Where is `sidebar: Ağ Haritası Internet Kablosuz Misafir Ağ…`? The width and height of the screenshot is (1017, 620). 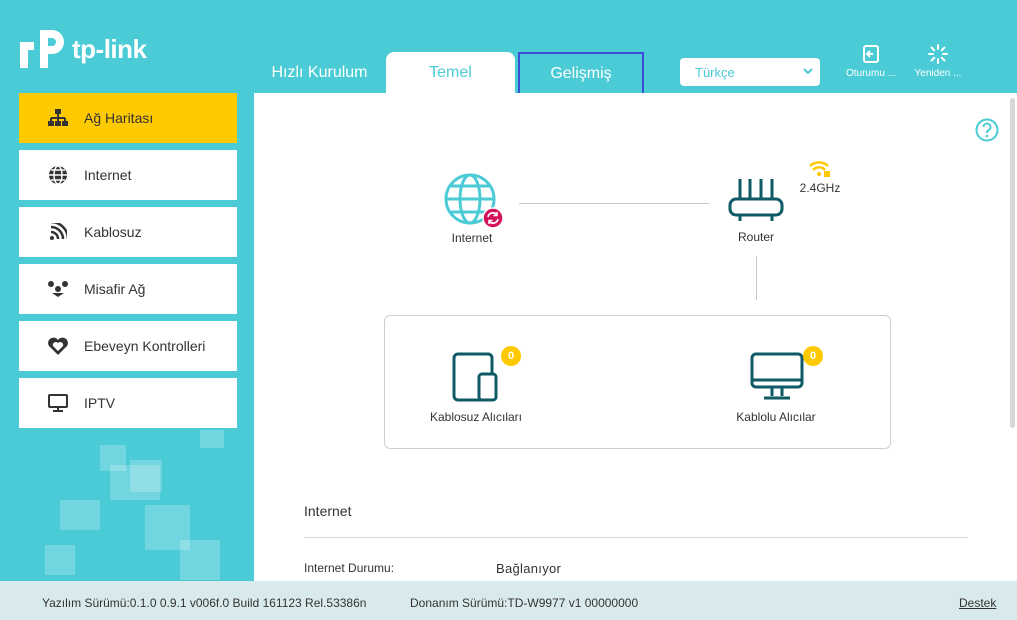 sidebar: Ağ Haritası Internet Kablosuz Misafir Ağ… is located at coordinates (128, 264).